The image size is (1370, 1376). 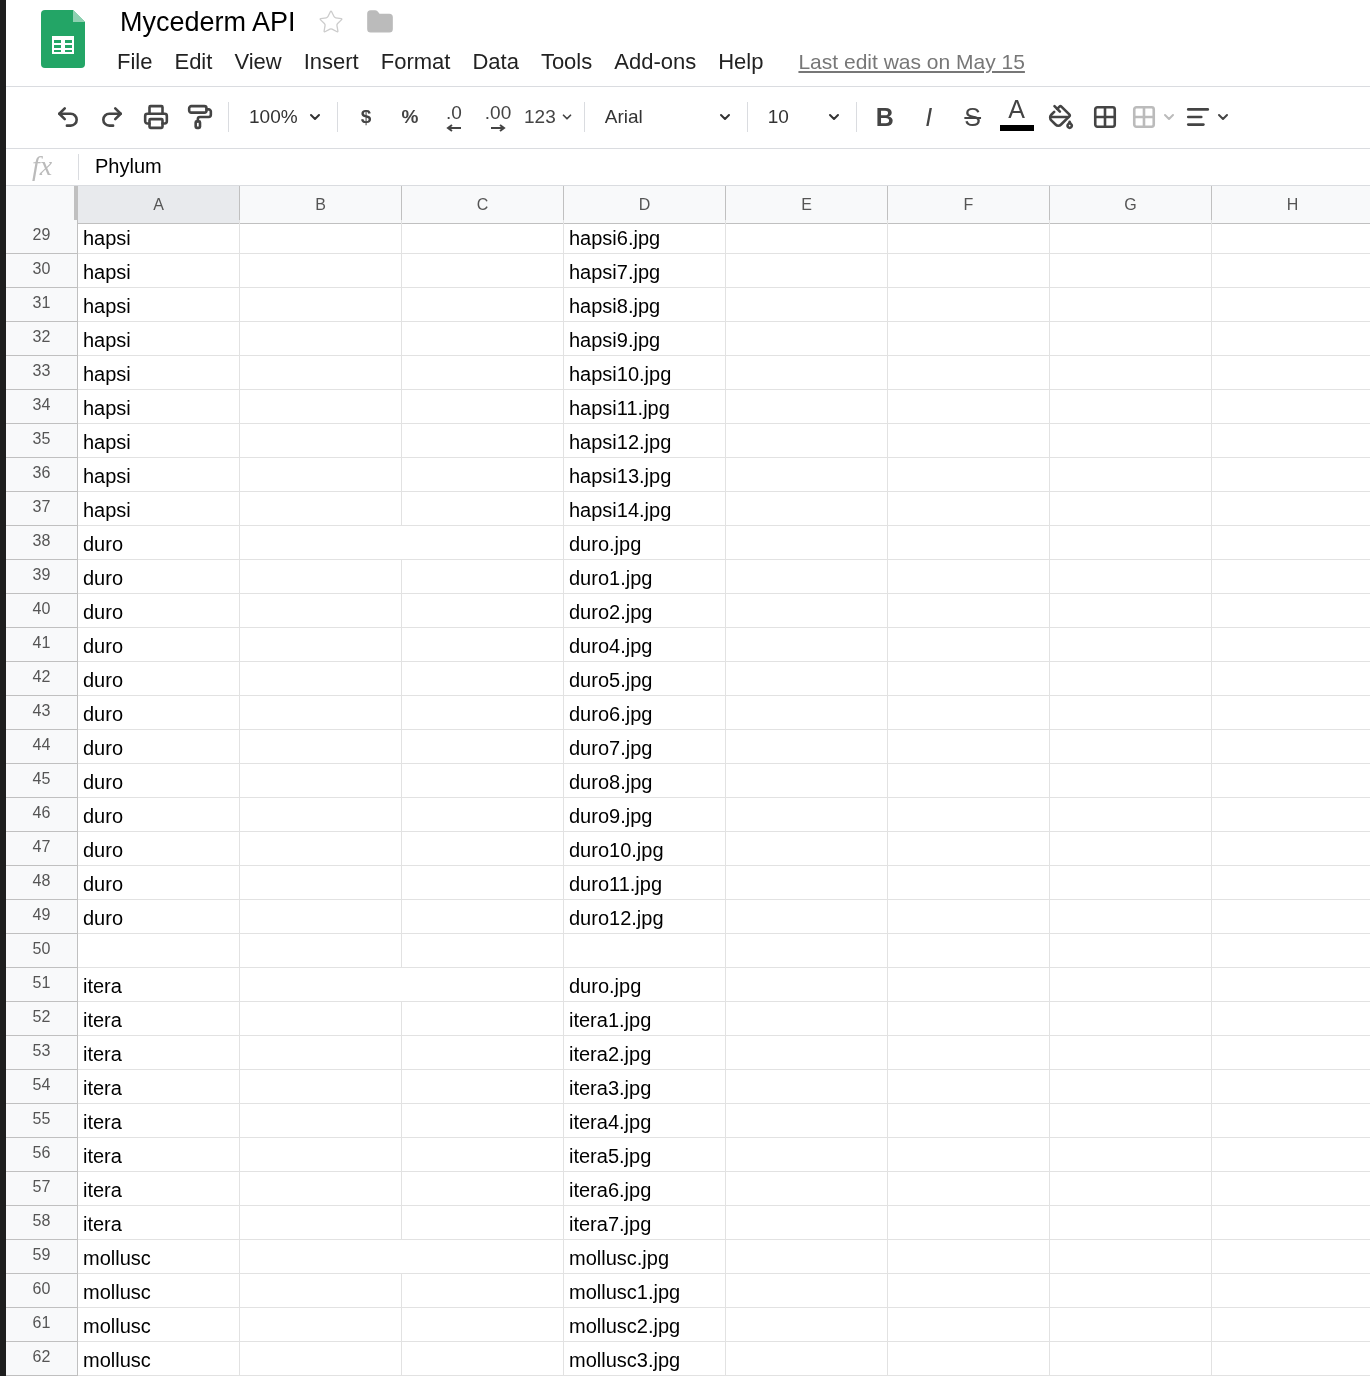 What do you see at coordinates (42, 1155) in the screenshot?
I see `row-header: 56` at bounding box center [42, 1155].